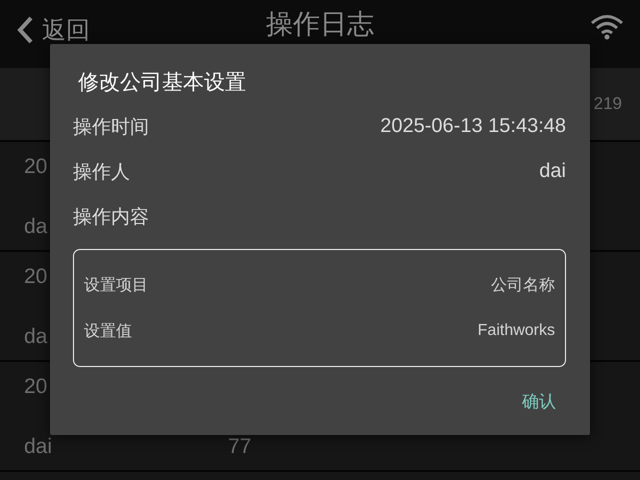 The width and height of the screenshot is (640, 480). I want to click on back-button: 返回, so click(53, 30).